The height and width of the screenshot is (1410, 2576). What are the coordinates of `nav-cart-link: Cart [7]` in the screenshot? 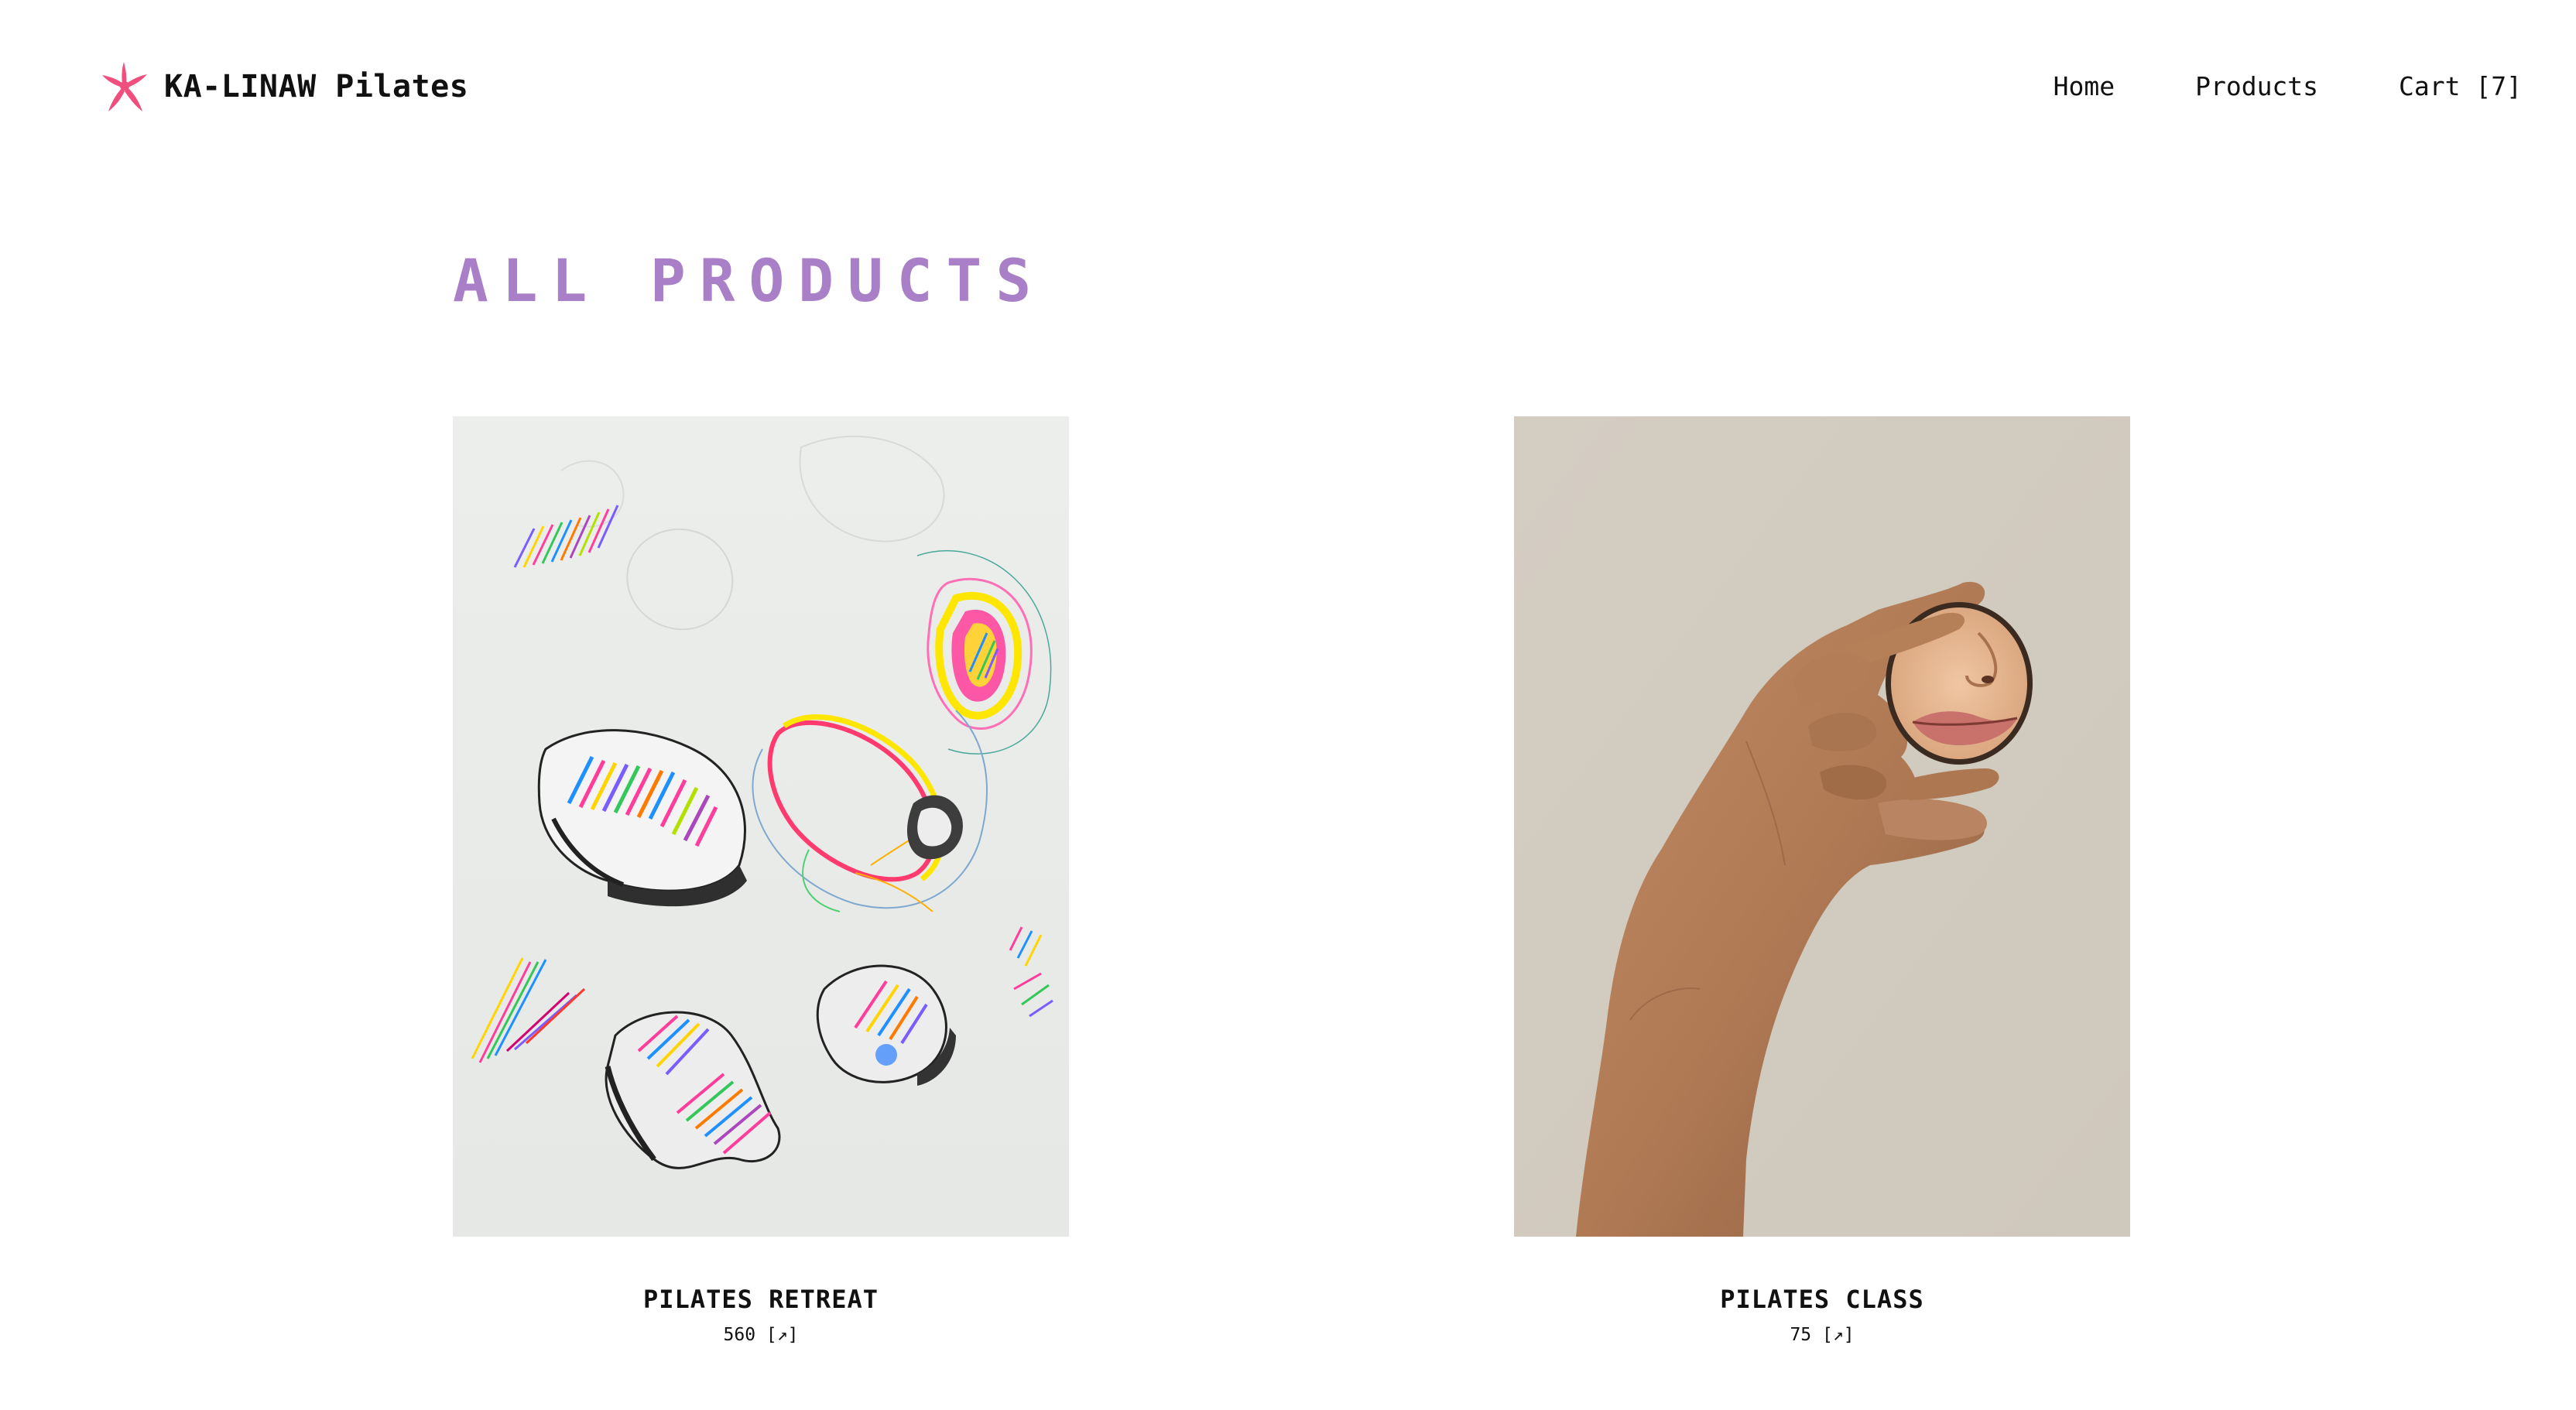 It's located at (2460, 86).